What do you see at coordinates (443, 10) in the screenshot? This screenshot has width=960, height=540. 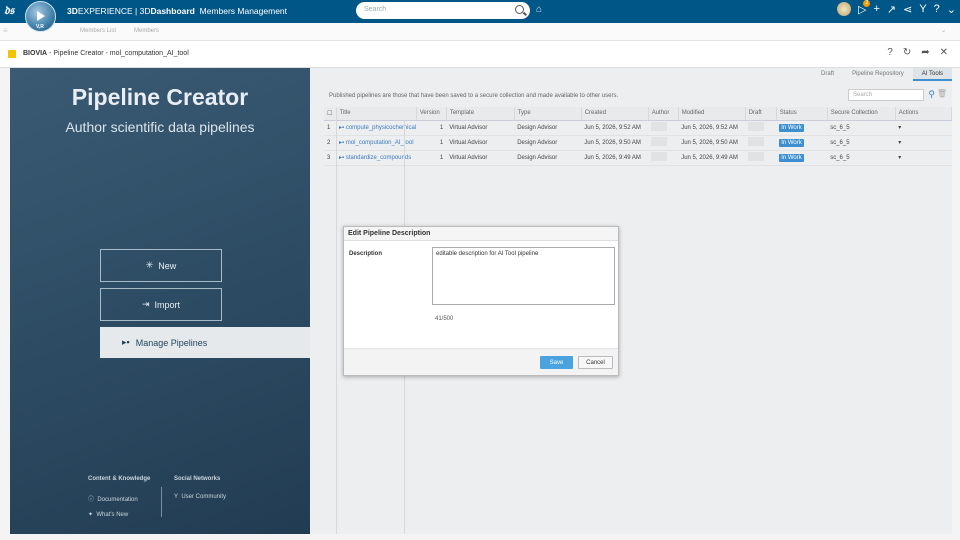 I see `global-search-input: Search` at bounding box center [443, 10].